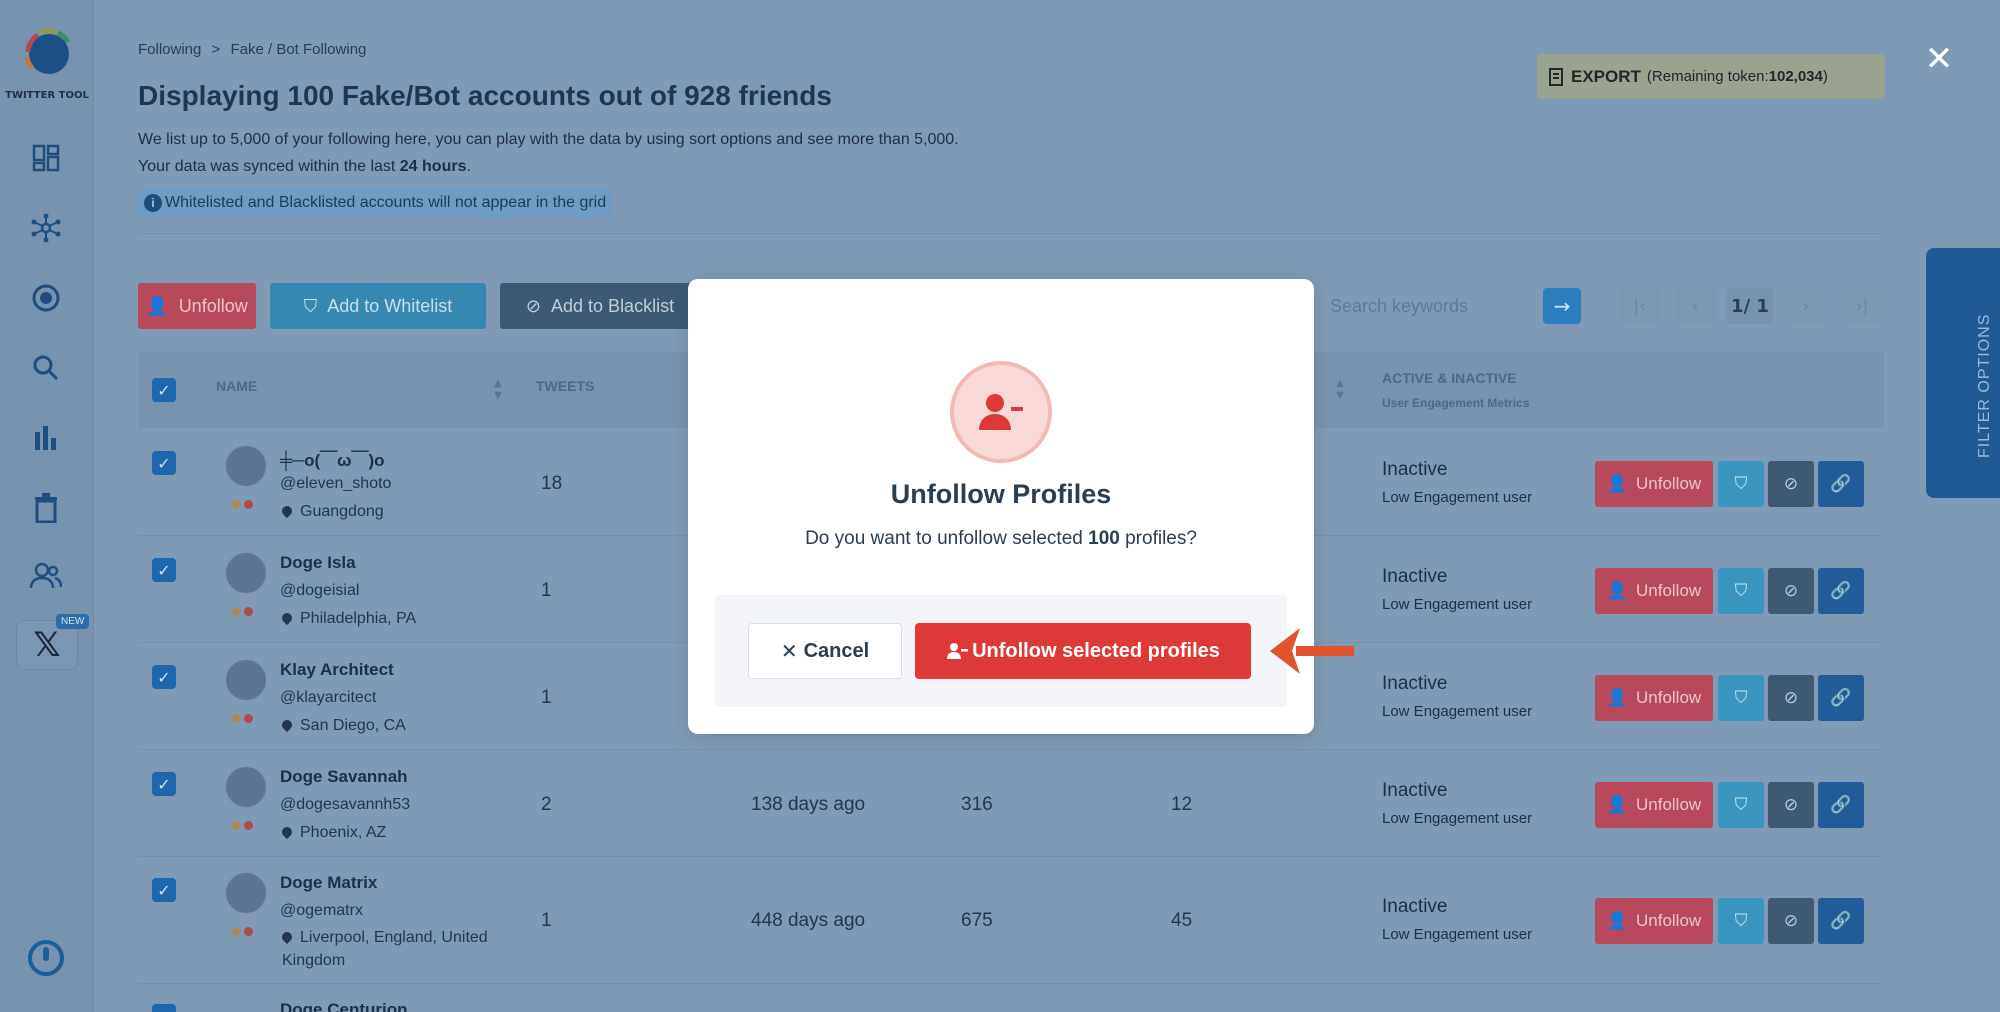  I want to click on users-icon, so click(46, 576).